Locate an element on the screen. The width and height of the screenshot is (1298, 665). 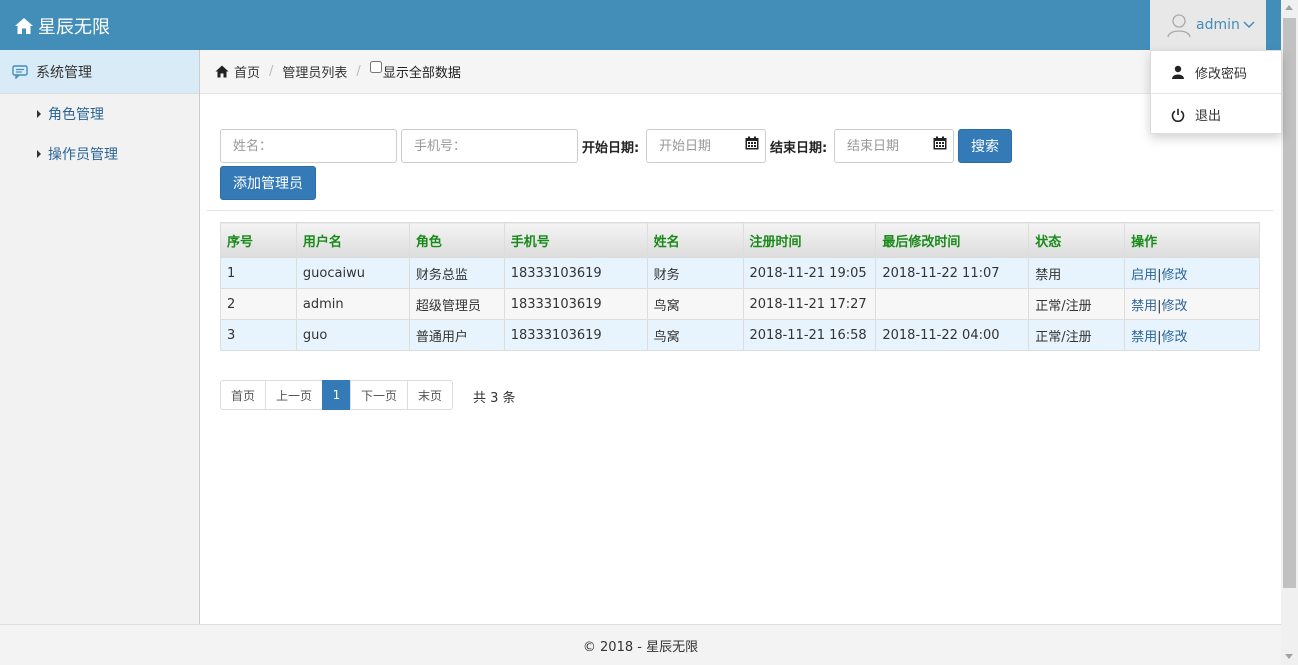
start-date-label: 开始日期: is located at coordinates (611, 148).